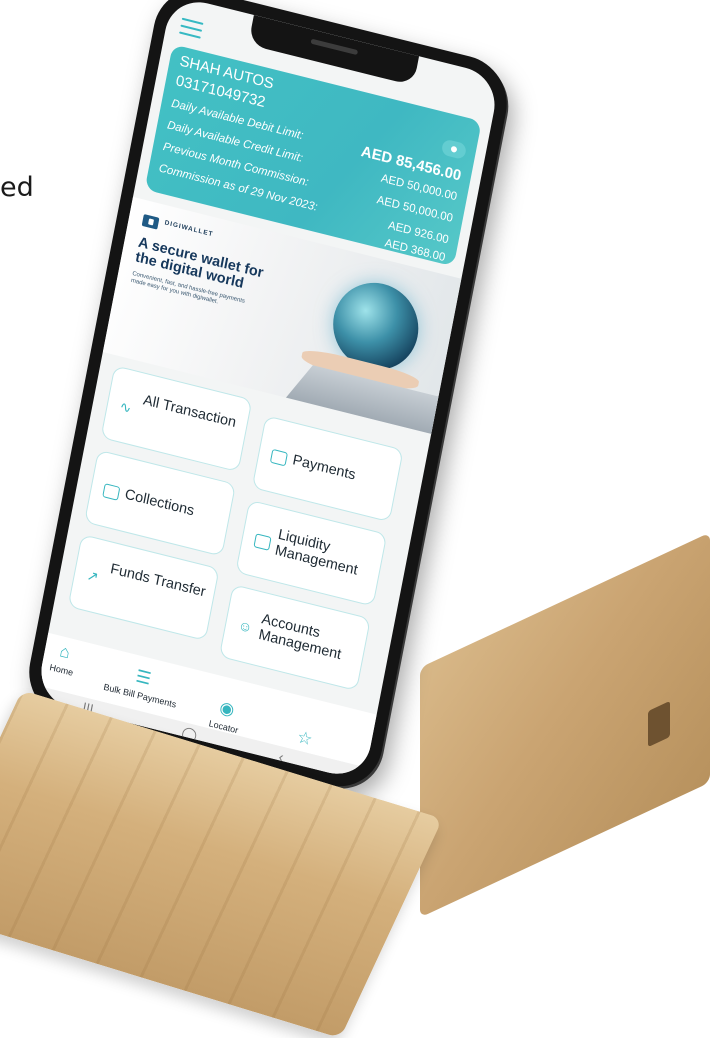 This screenshot has width=715, height=1038. Describe the element at coordinates (324, 468) in the screenshot. I see `tile-label: Payments` at that location.